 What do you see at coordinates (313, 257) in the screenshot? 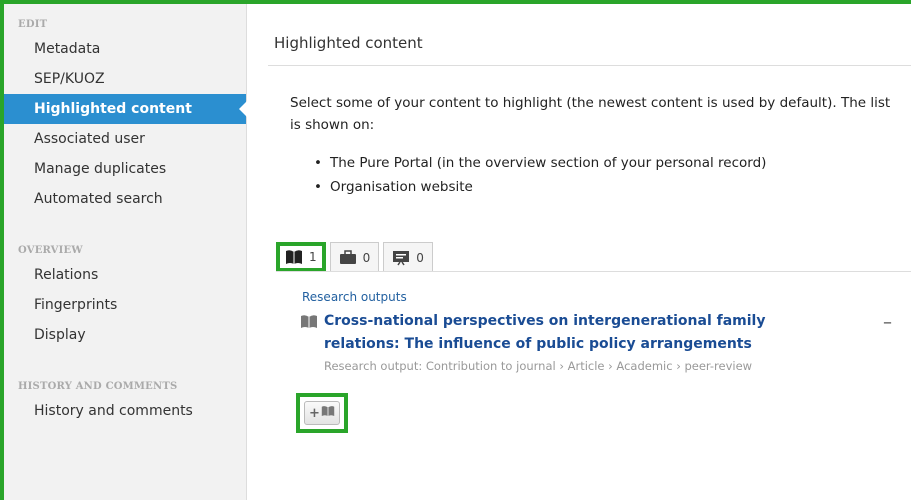
I see `tab-count: 1` at bounding box center [313, 257].